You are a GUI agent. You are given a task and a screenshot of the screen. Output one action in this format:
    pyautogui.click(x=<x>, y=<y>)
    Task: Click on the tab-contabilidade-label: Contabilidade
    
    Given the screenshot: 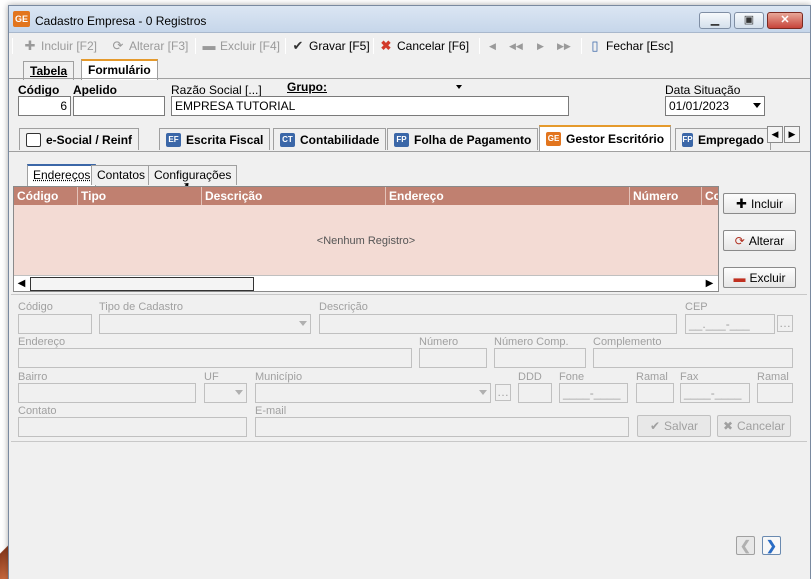 What is the action you would take?
    pyautogui.click(x=340, y=139)
    